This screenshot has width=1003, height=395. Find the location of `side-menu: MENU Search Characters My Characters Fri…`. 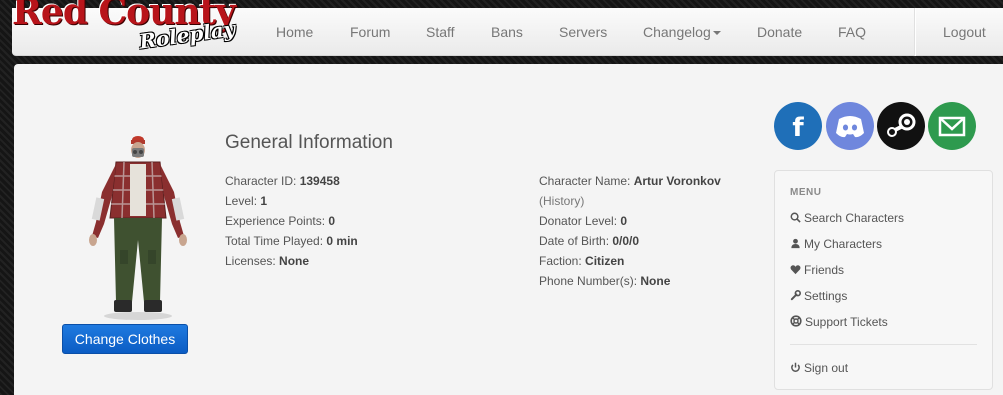

side-menu: MENU Search Characters My Characters Fri… is located at coordinates (883, 280).